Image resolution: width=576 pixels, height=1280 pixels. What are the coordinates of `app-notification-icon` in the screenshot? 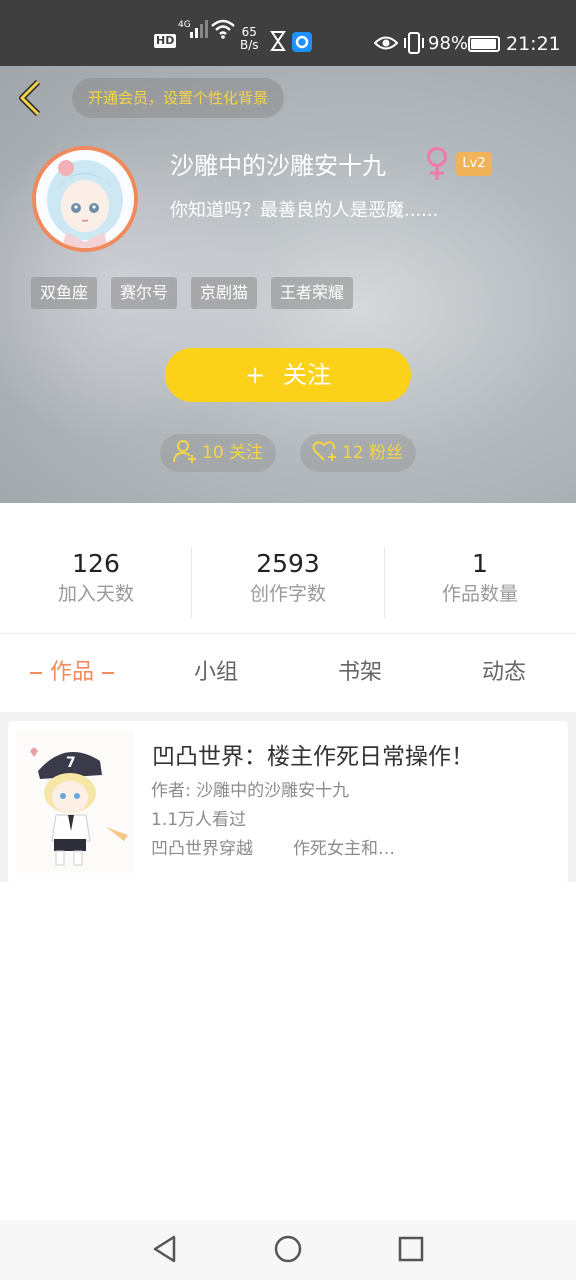 It's located at (302, 42).